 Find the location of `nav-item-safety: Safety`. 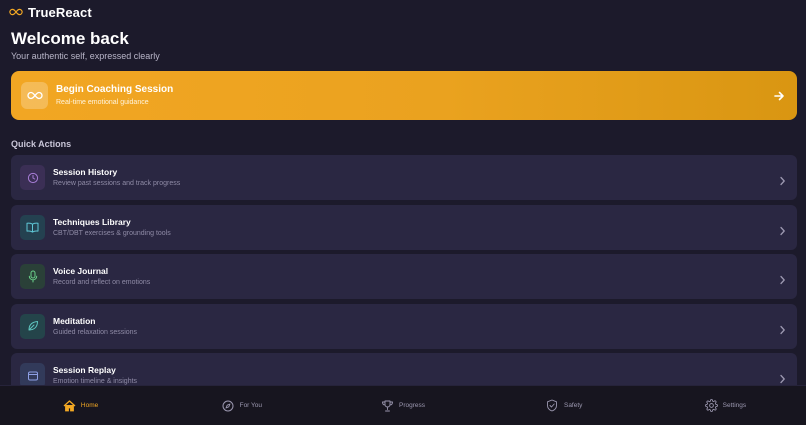

nav-item-safety: Safety is located at coordinates (564, 405).